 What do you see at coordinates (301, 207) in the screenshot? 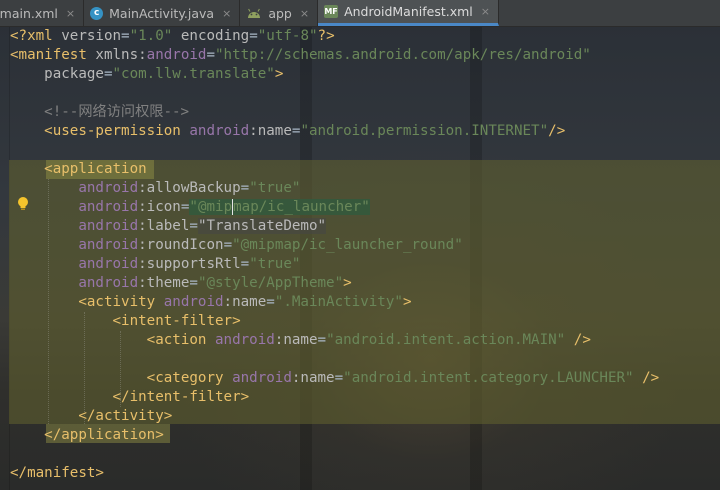
I see `text-caret: map/ic_launcher"` at bounding box center [301, 207].